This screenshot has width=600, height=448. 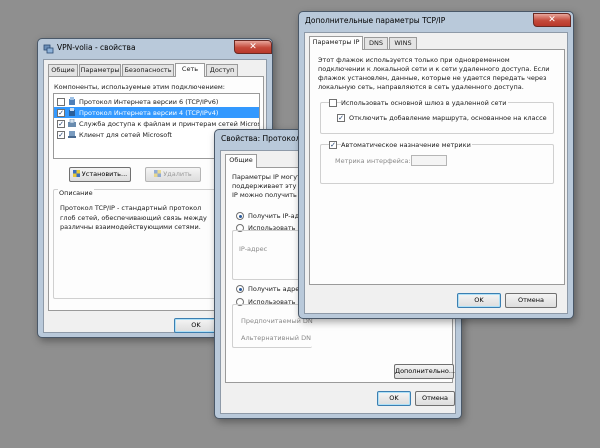 I want to click on description-title: Описание, so click(x=76, y=193).